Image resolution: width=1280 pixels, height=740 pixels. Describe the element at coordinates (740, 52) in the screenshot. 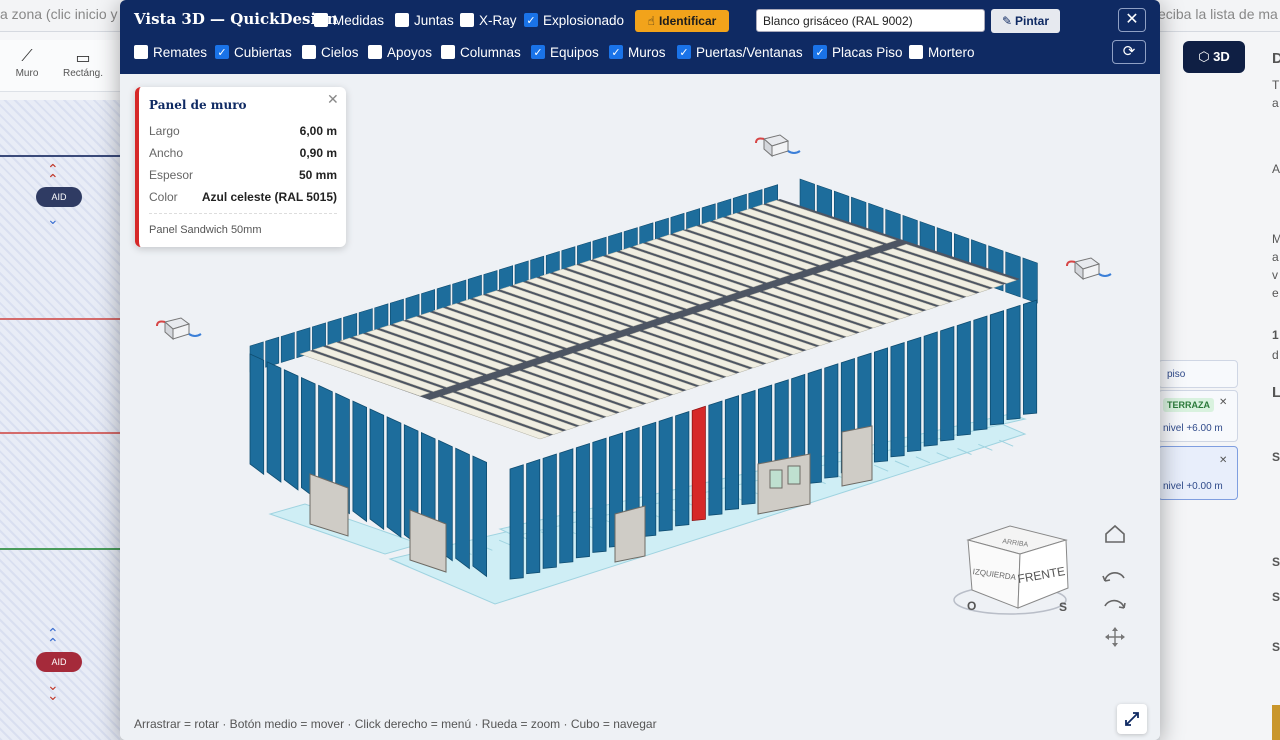

I see `option-puertas-ventanas: ✓ Puertas/Ventanas` at that location.